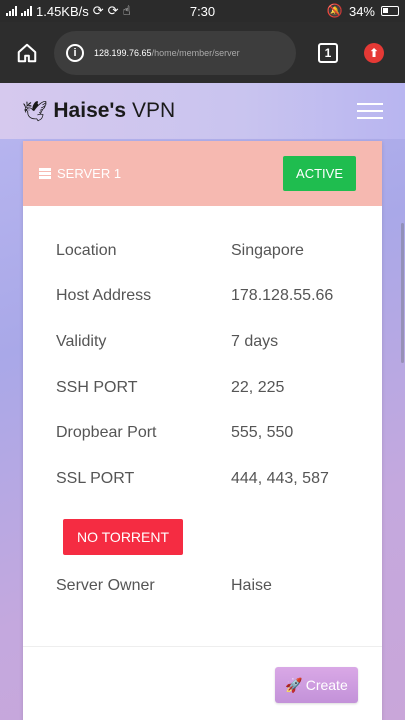  I want to click on server-icon, so click(45, 173).